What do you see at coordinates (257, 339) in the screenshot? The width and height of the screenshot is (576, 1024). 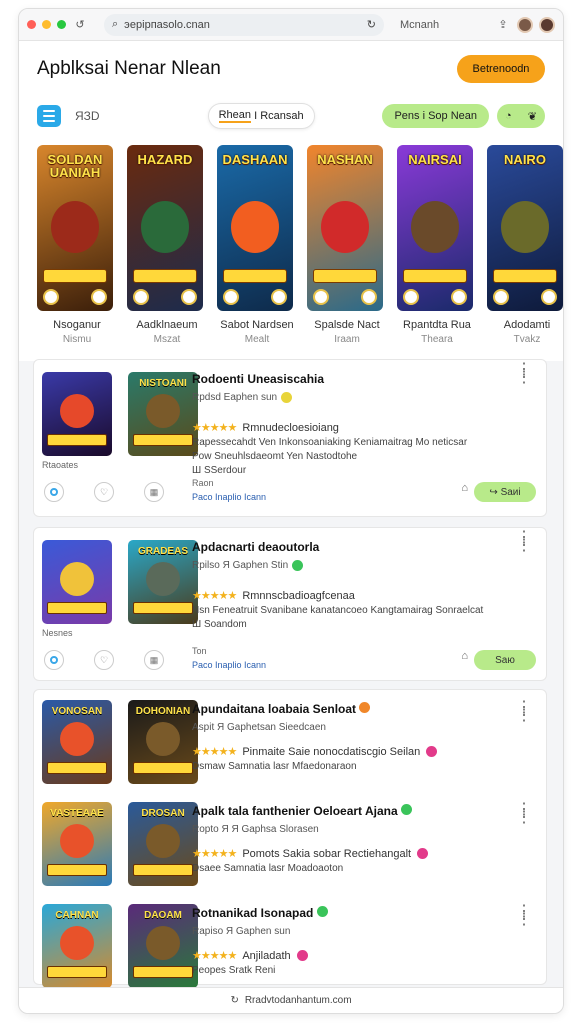 I see `card-sub: Mealt` at bounding box center [257, 339].